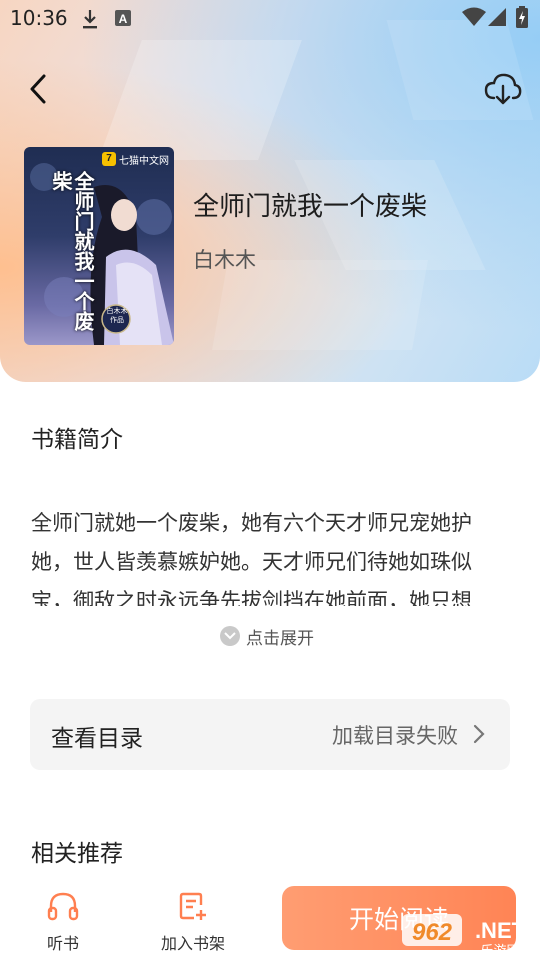 Image resolution: width=540 pixels, height=962 pixels. I want to click on site-watermark-logo: 962 .NET 乐游网, so click(469, 933).